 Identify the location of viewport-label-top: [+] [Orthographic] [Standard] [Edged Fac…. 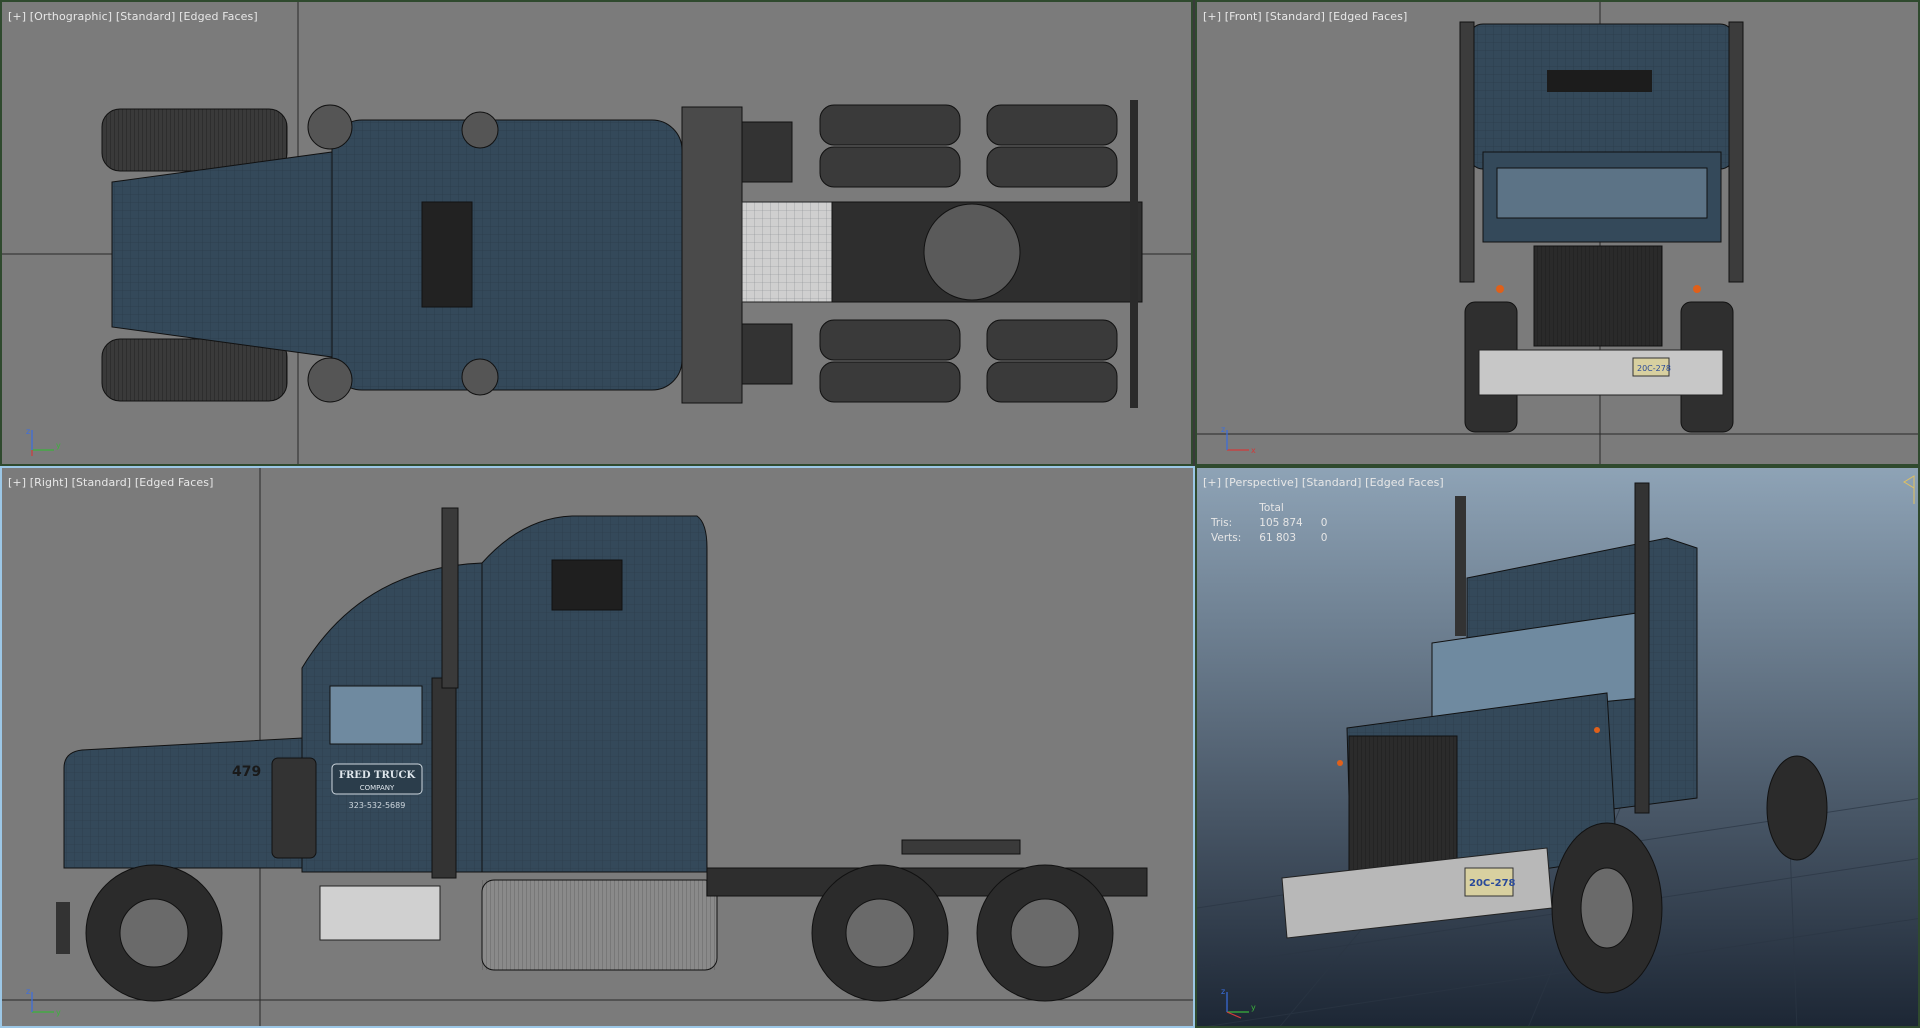
(133, 16).